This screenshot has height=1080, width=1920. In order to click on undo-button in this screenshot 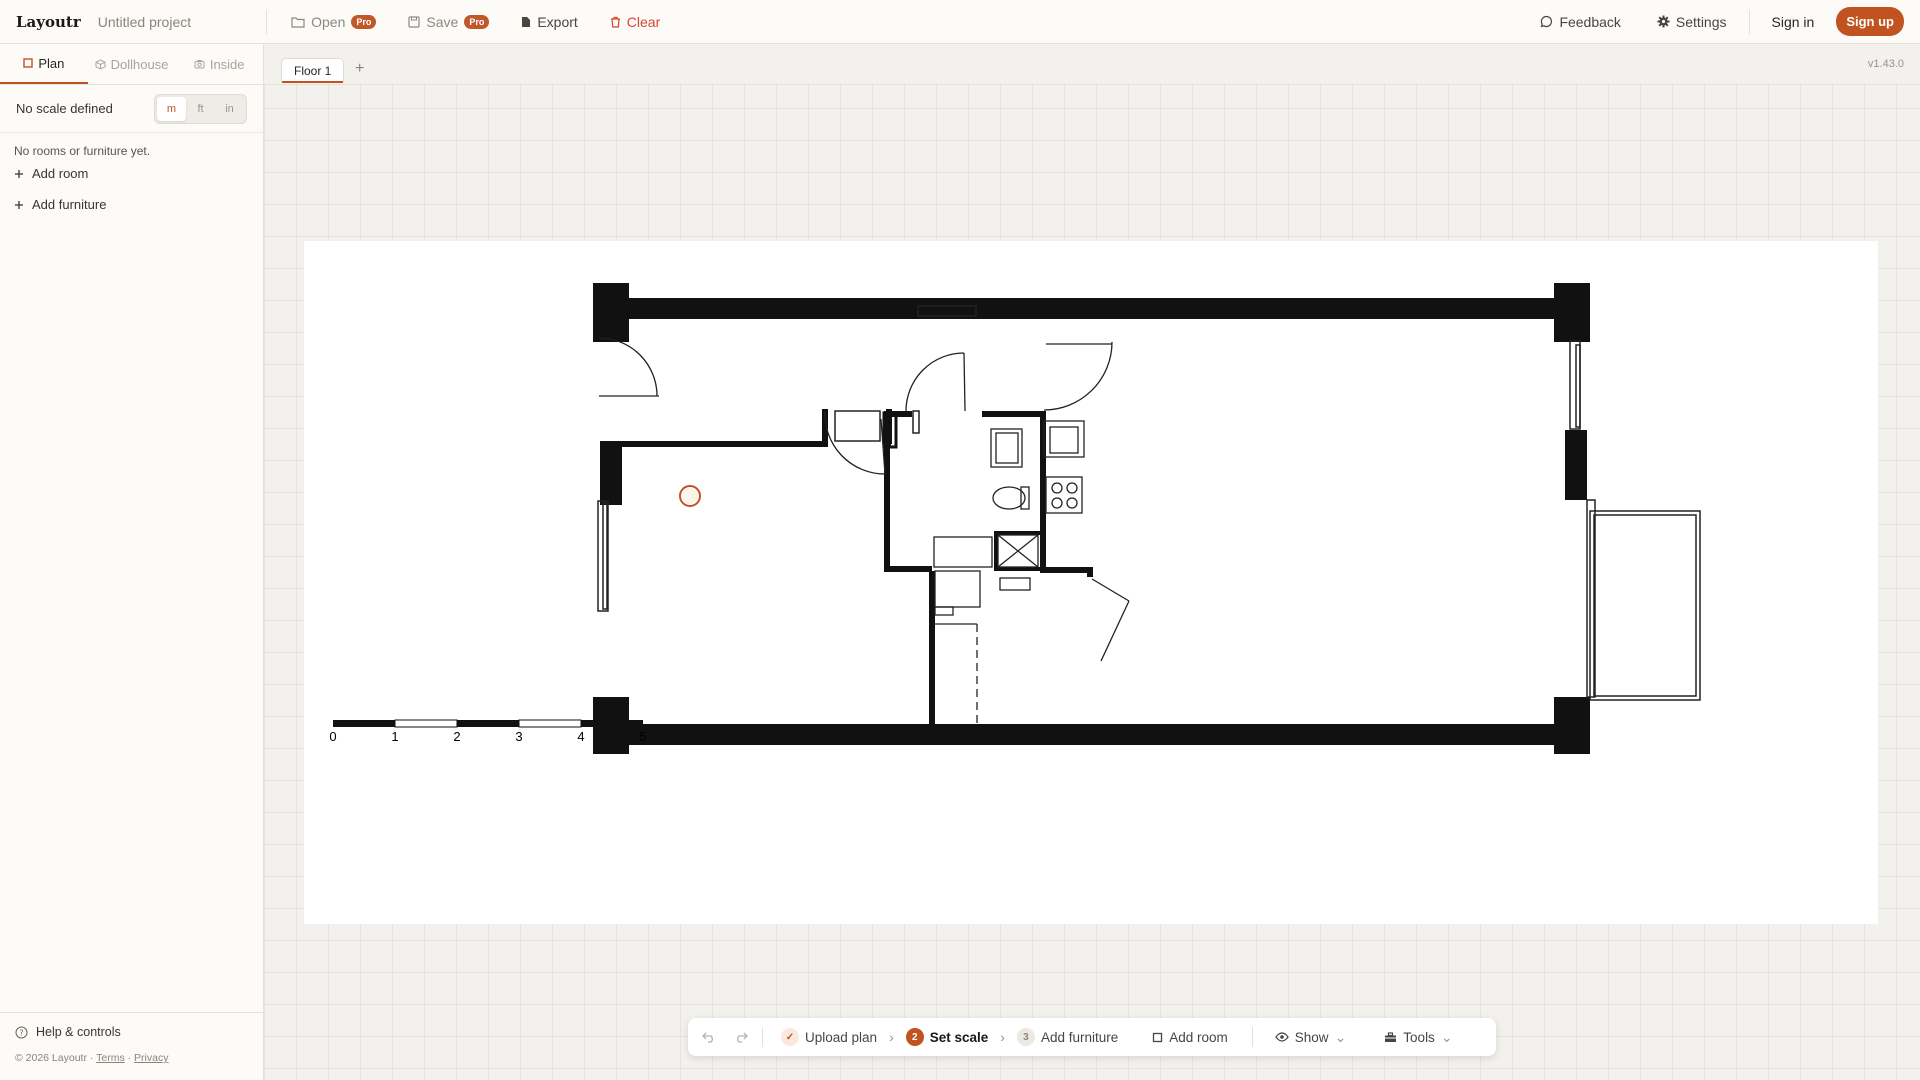, I will do `click(709, 1037)`.